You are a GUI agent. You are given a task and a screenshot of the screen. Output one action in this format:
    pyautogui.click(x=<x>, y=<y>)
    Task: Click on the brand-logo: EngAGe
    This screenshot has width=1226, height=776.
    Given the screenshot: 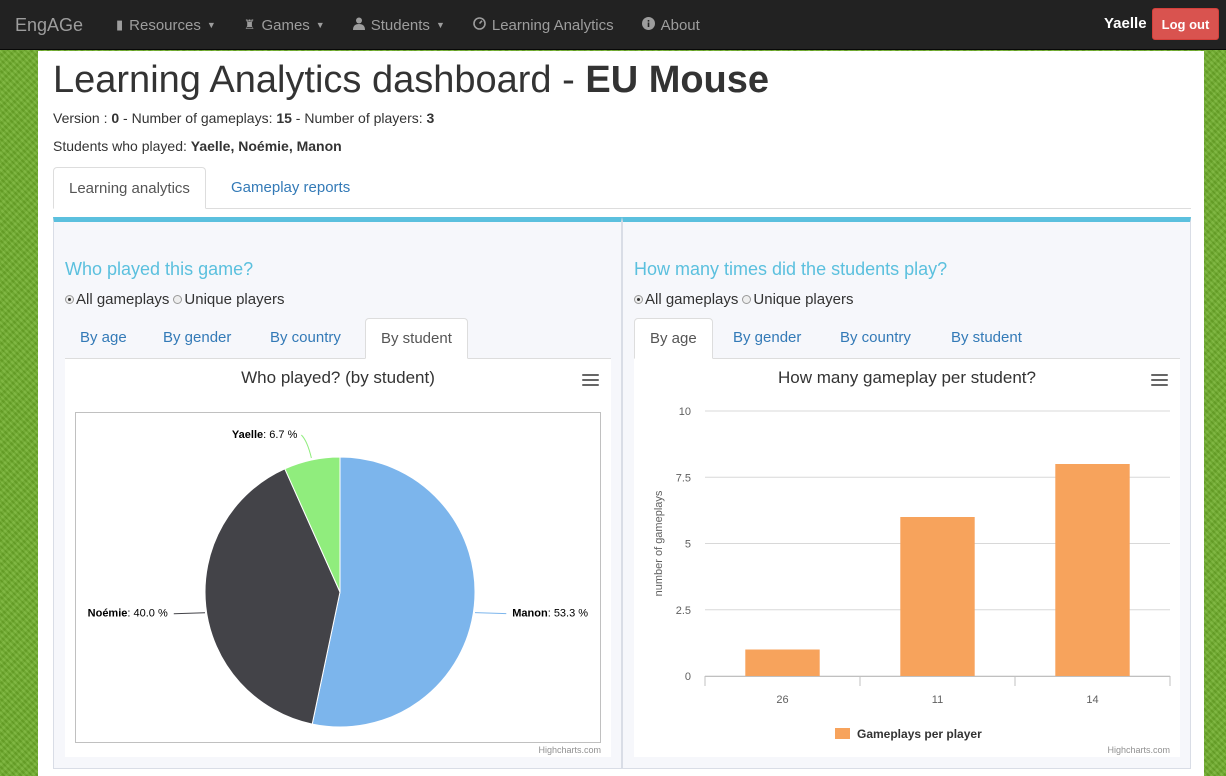 What is the action you would take?
    pyautogui.click(x=49, y=25)
    